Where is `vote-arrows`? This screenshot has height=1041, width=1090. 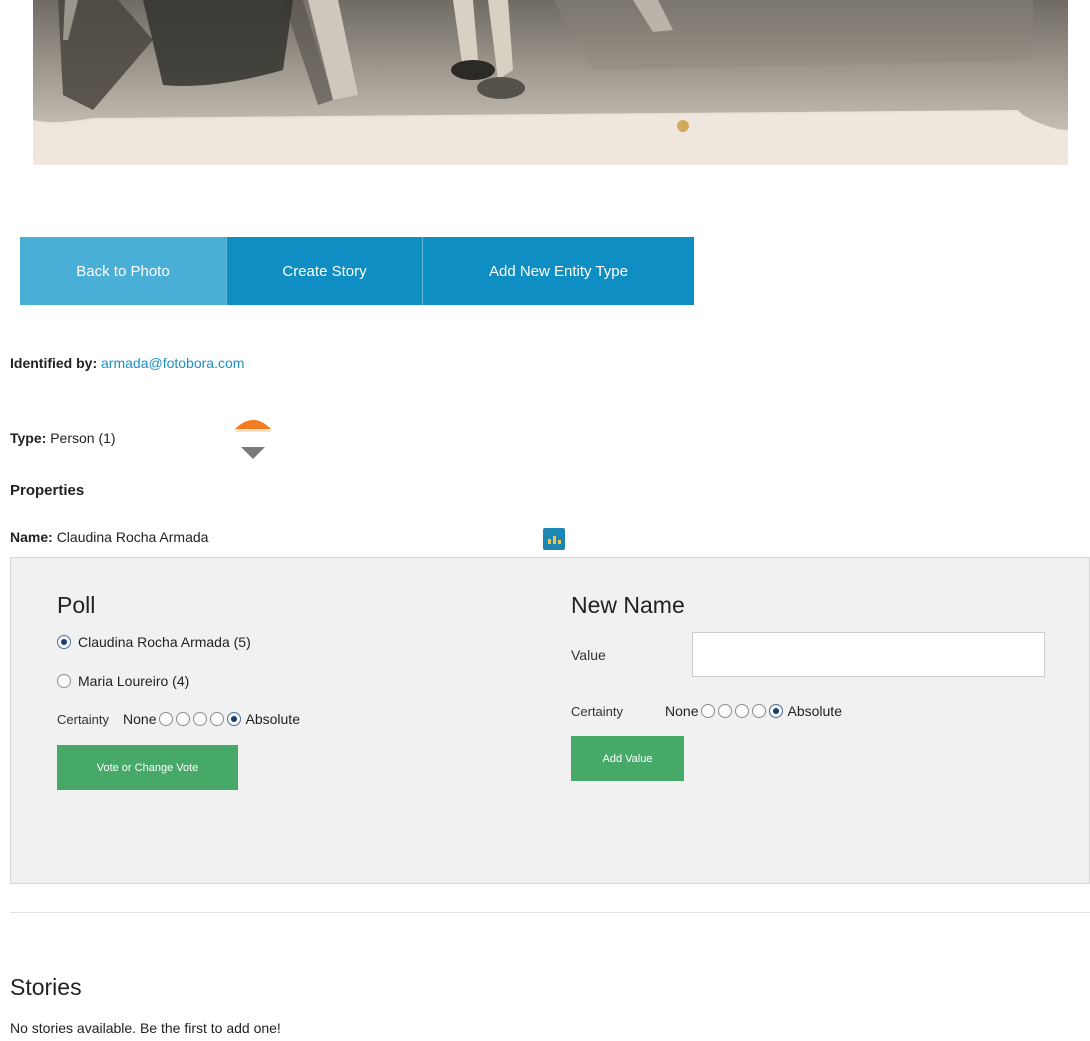 vote-arrows is located at coordinates (253, 439).